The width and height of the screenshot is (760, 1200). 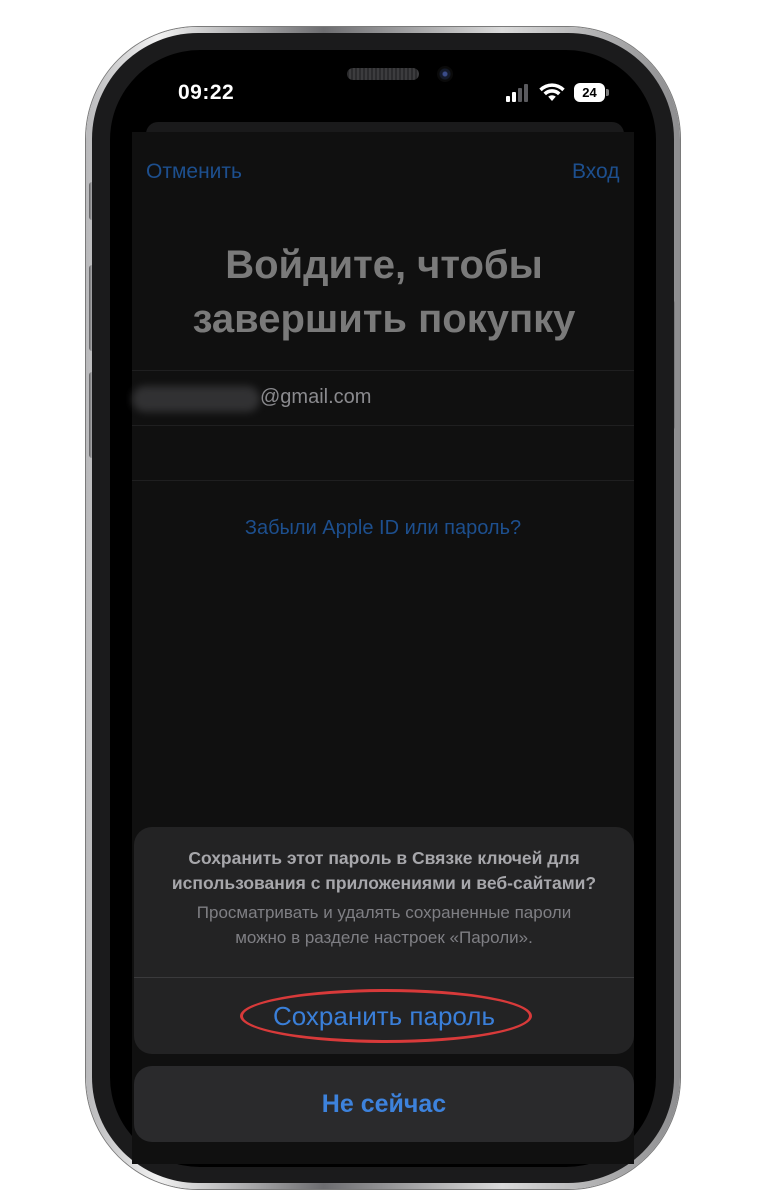 I want to click on cancel-link: Отменить, so click(x=194, y=172).